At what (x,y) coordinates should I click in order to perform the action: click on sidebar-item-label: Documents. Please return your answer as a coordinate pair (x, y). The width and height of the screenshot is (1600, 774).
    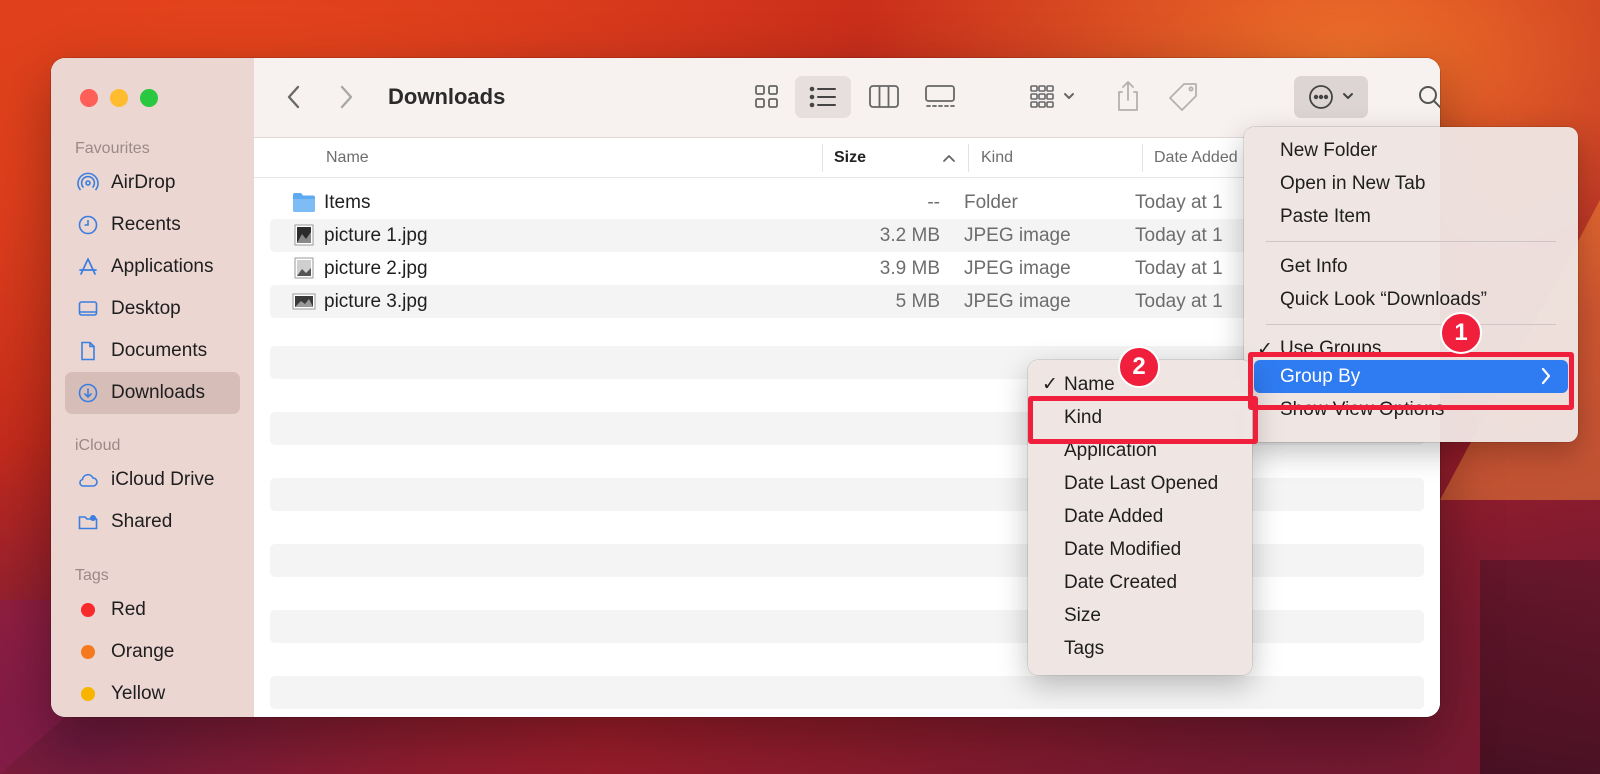
    Looking at the image, I should click on (159, 350).